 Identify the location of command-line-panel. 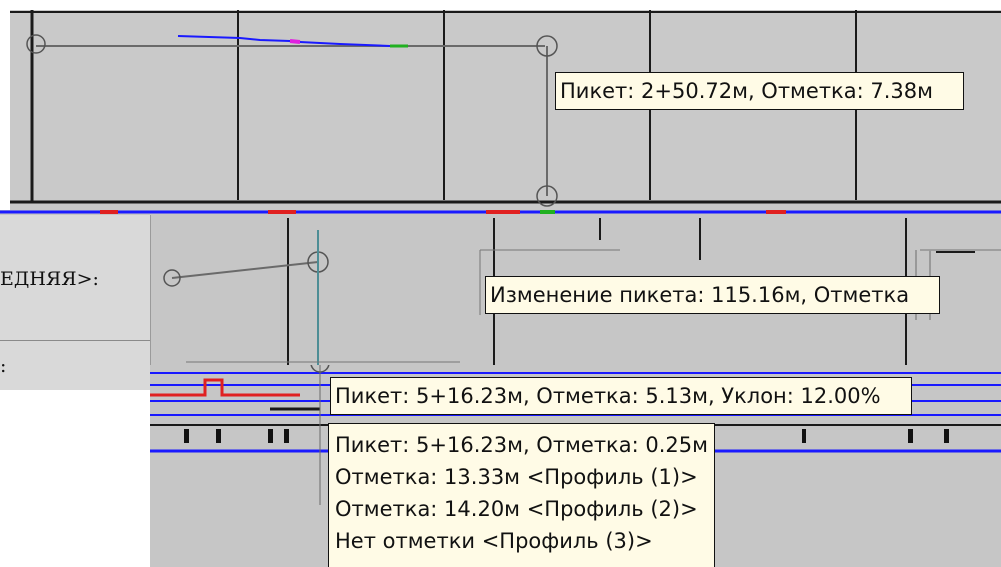
(75, 302).